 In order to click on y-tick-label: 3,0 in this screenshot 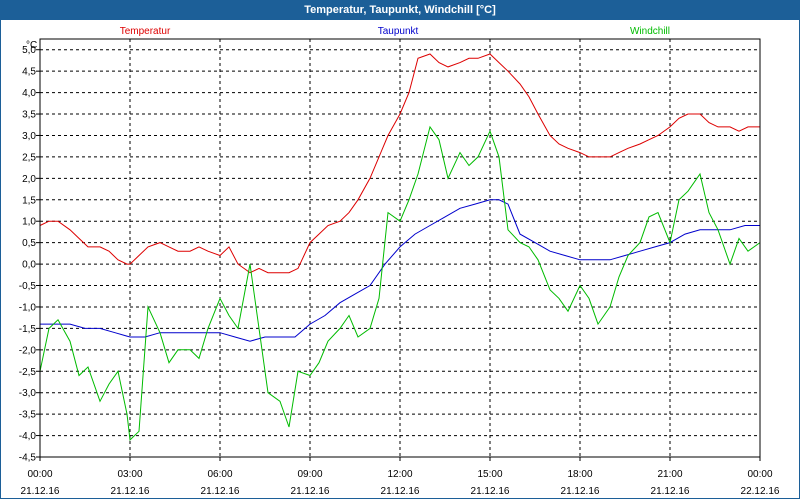, I will do `click(29, 136)`.